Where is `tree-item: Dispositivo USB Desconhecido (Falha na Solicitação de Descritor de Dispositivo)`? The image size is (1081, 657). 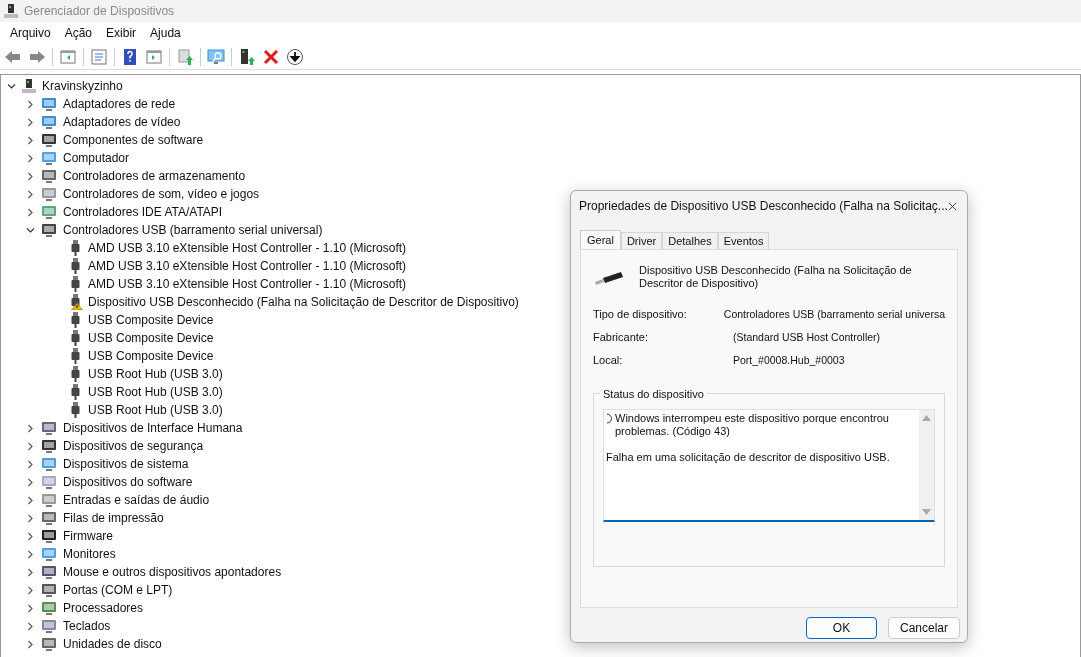 tree-item: Dispositivo USB Desconhecido (Falha na Solicitação de Descritor de Dispositivo) is located at coordinates (303, 302).